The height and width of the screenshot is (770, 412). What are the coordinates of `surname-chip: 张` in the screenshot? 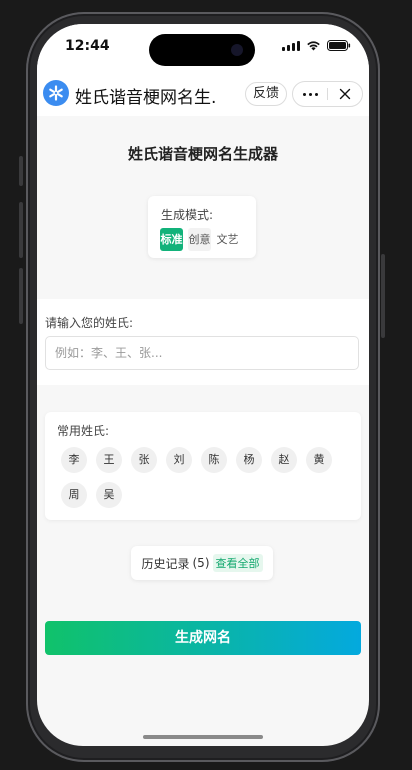 It's located at (144, 460).